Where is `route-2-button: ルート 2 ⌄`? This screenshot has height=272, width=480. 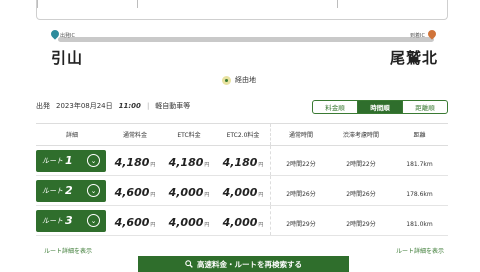 route-2-button: ルート 2 ⌄ is located at coordinates (71, 190).